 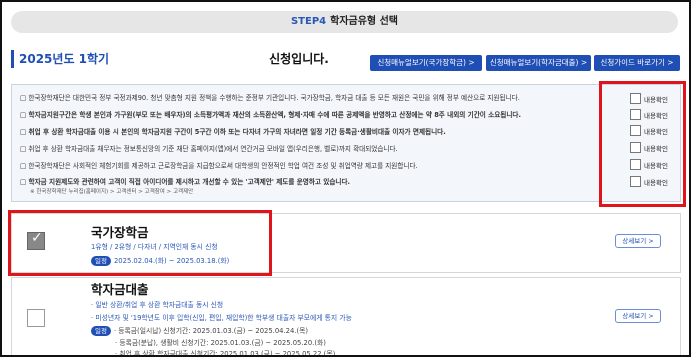 What do you see at coordinates (426, 63) in the screenshot?
I see `manual-scholarship-button: 신청매뉴얼보기(국가장학금) >` at bounding box center [426, 63].